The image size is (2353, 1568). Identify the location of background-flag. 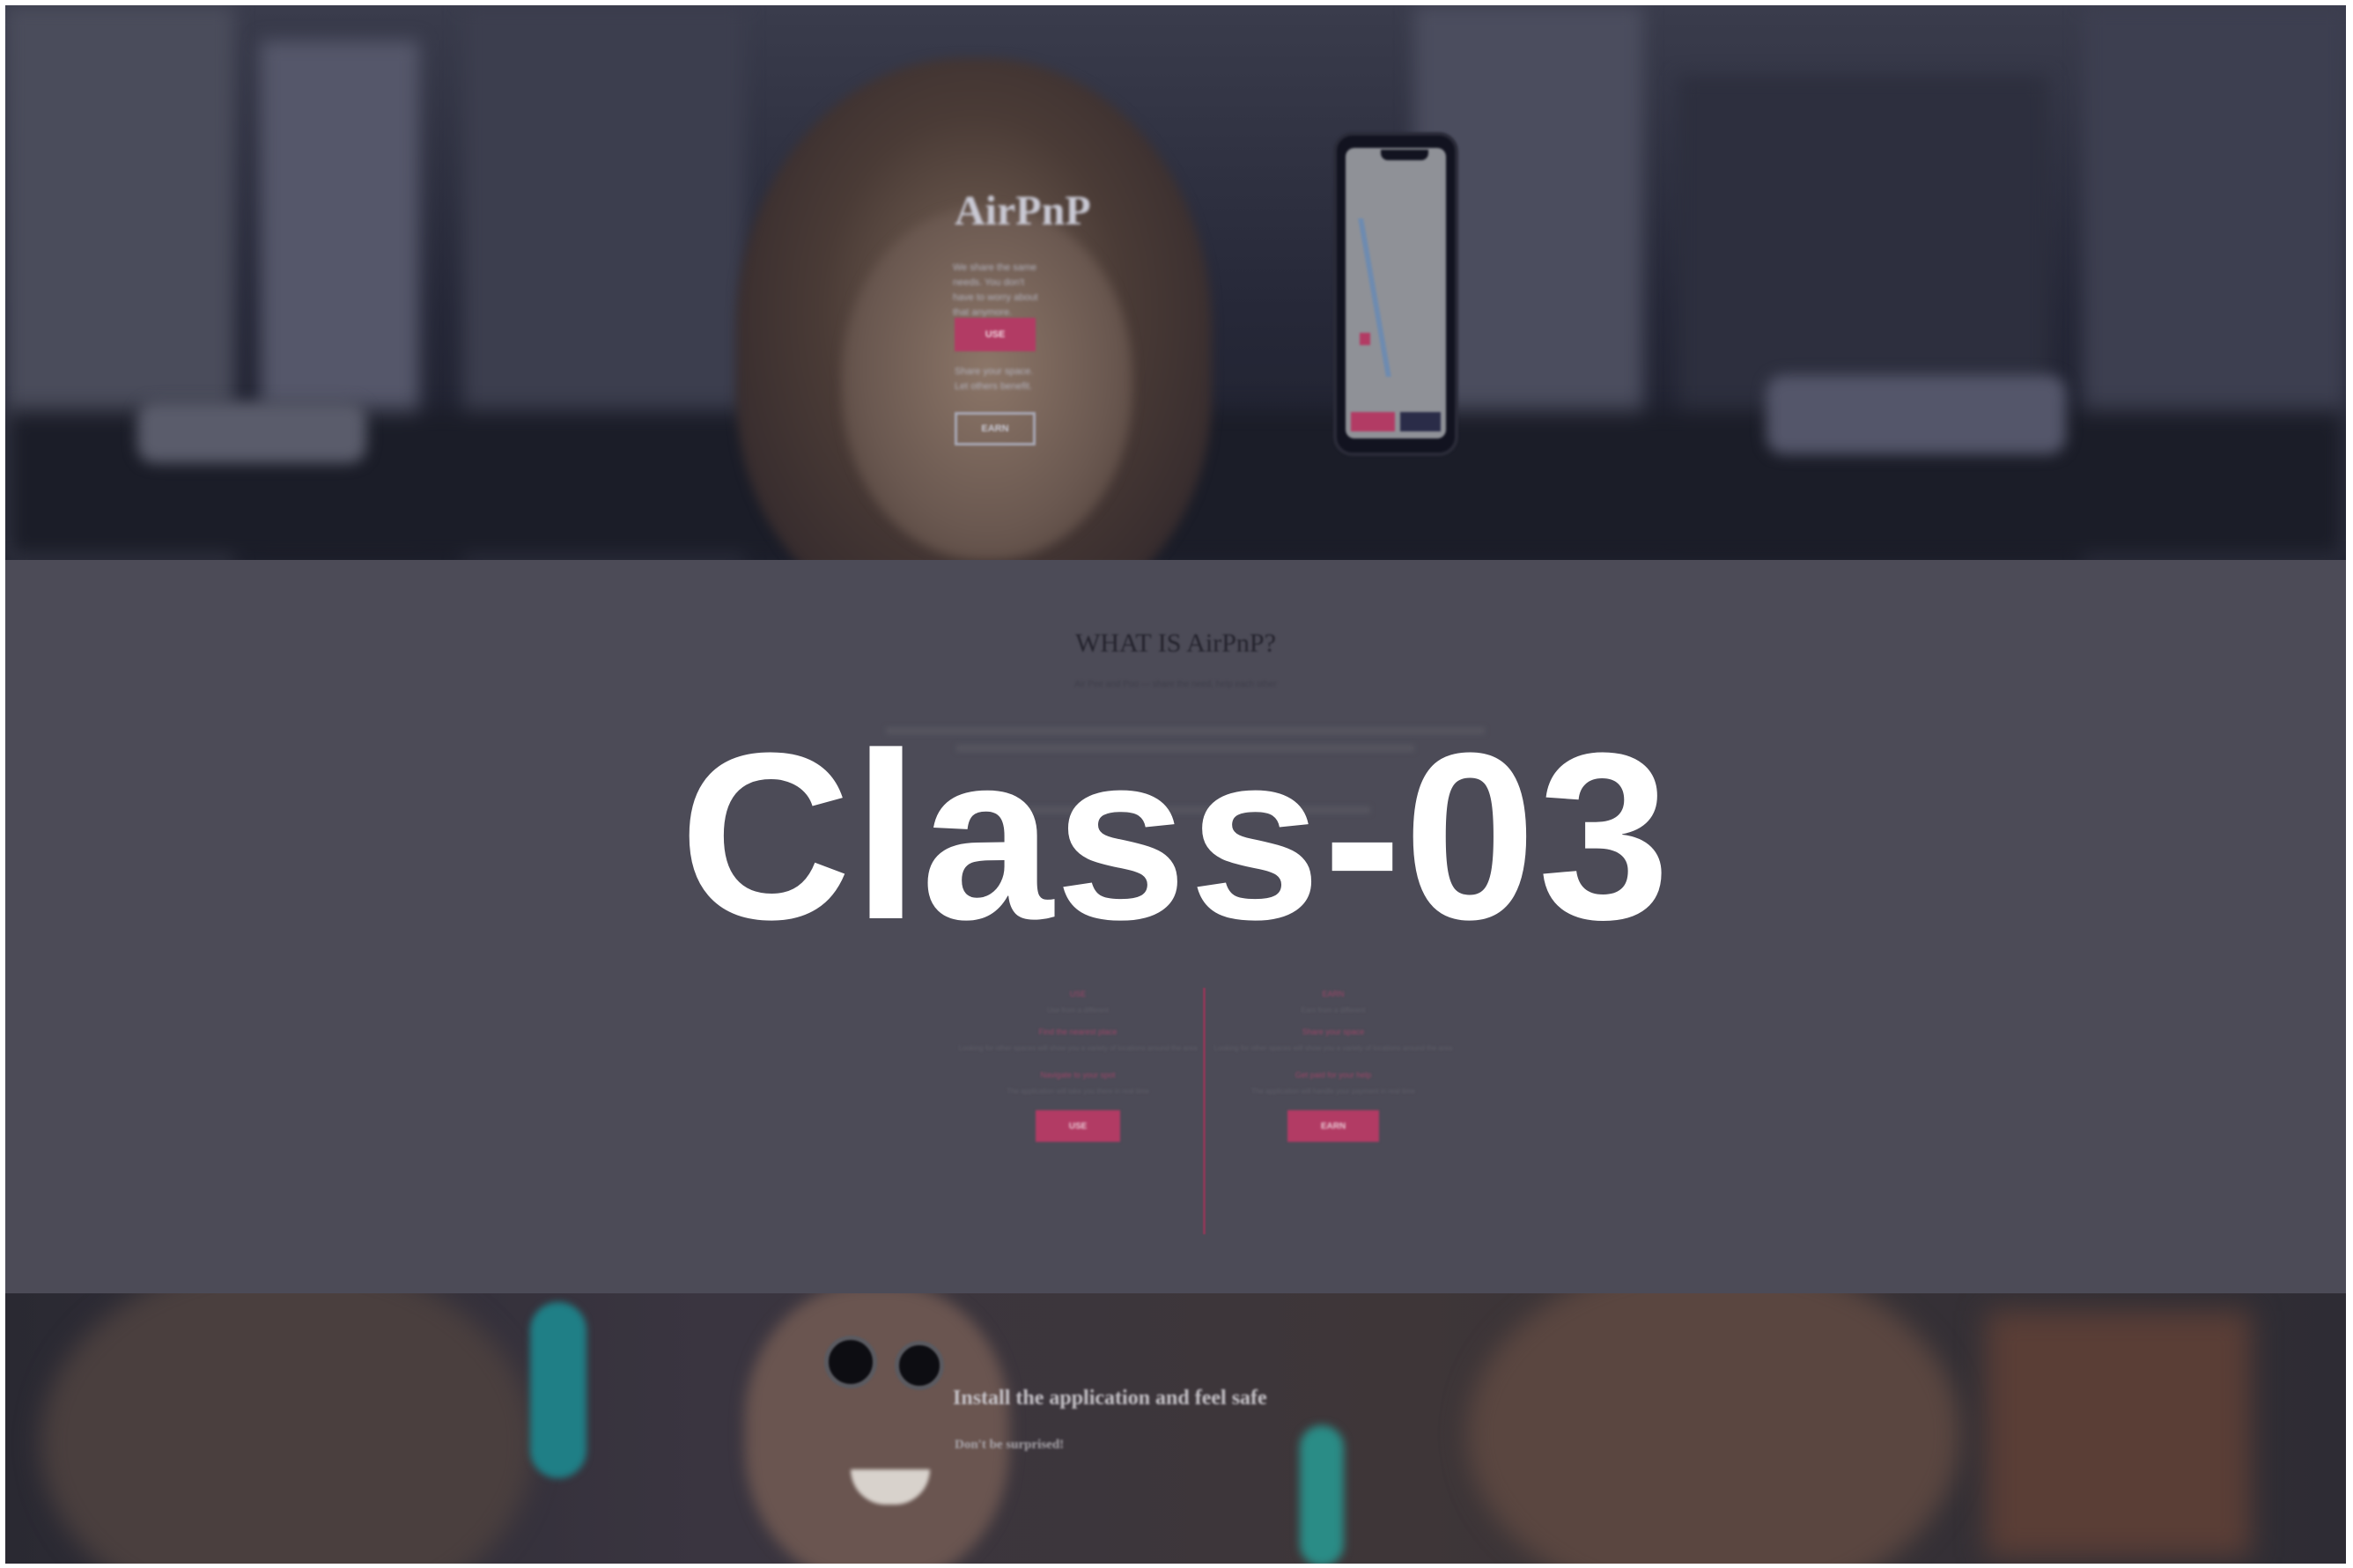
(2119, 1434).